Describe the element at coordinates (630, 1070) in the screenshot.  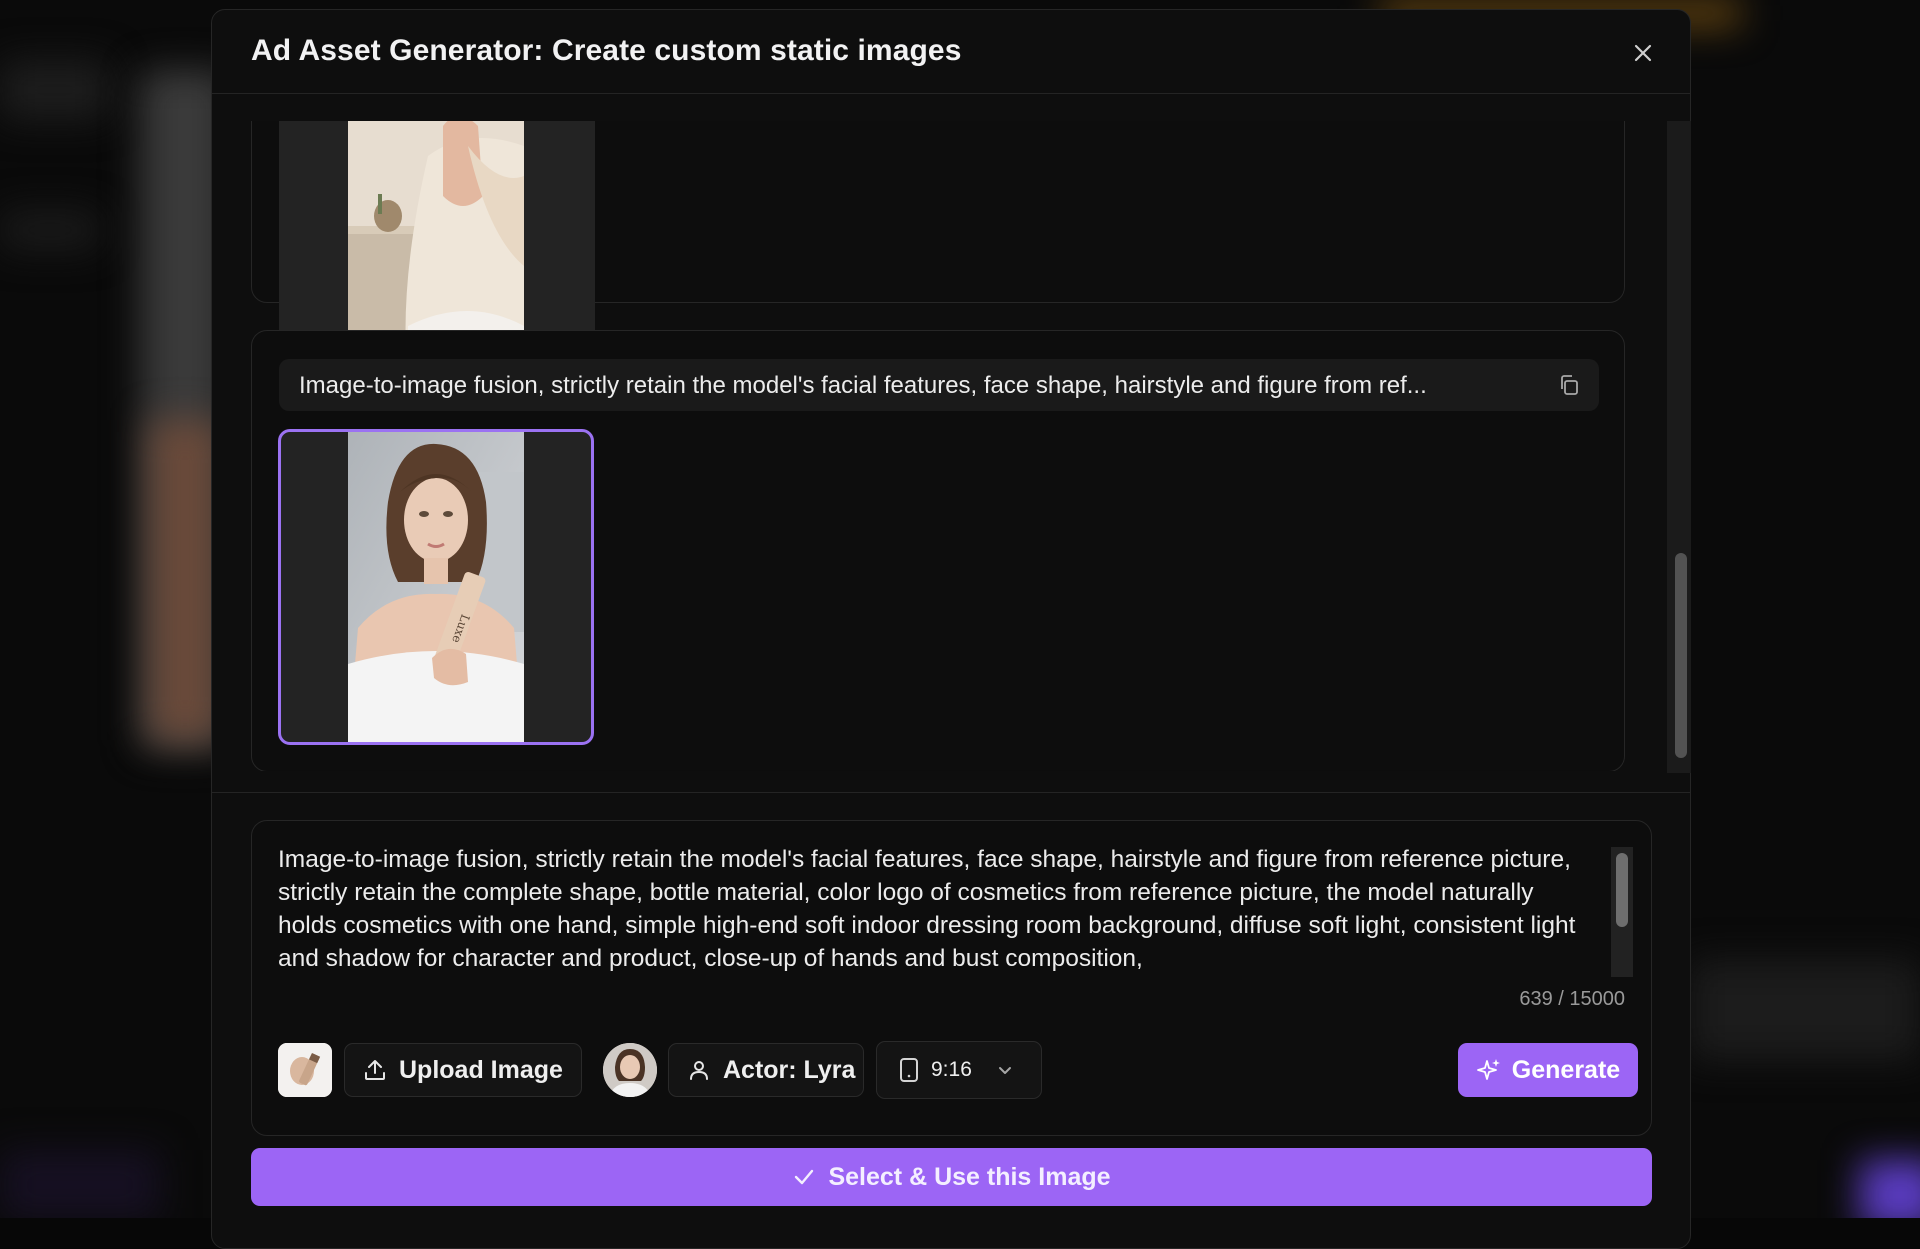
I see `actor-avatar` at that location.